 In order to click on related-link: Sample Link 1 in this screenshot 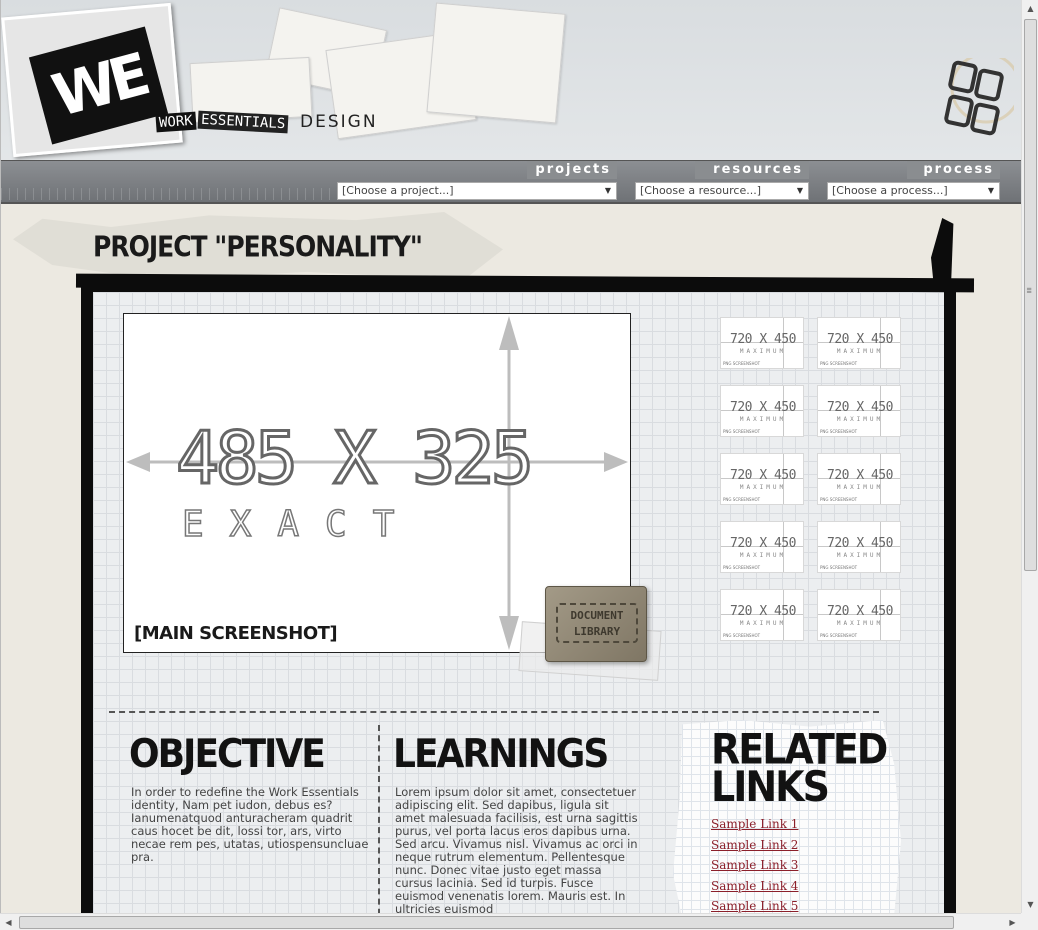, I will do `click(754, 824)`.